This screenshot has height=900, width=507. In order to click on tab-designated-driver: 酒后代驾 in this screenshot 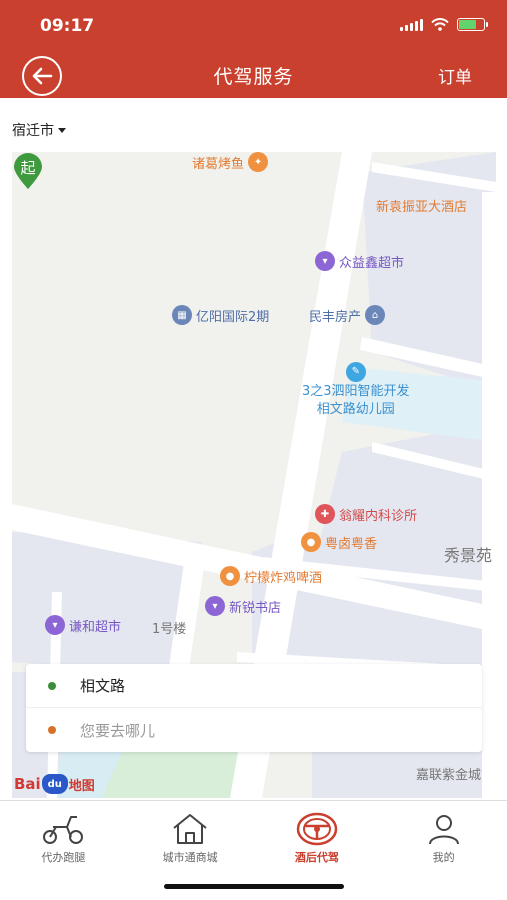, I will do `click(317, 836)`.